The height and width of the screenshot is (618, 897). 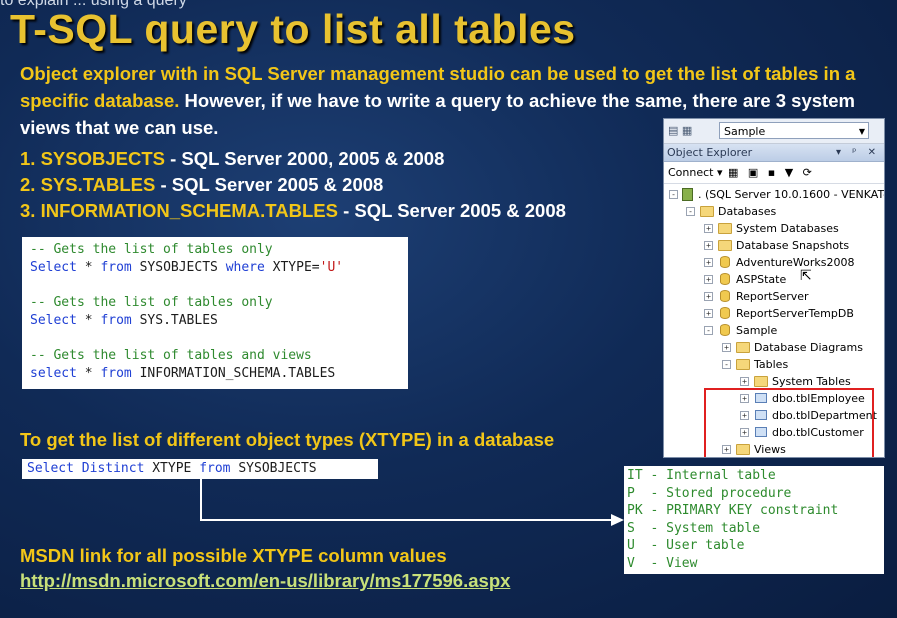 I want to click on tree-node-database-snapshots: + Database Snapshots, so click(x=774, y=245).